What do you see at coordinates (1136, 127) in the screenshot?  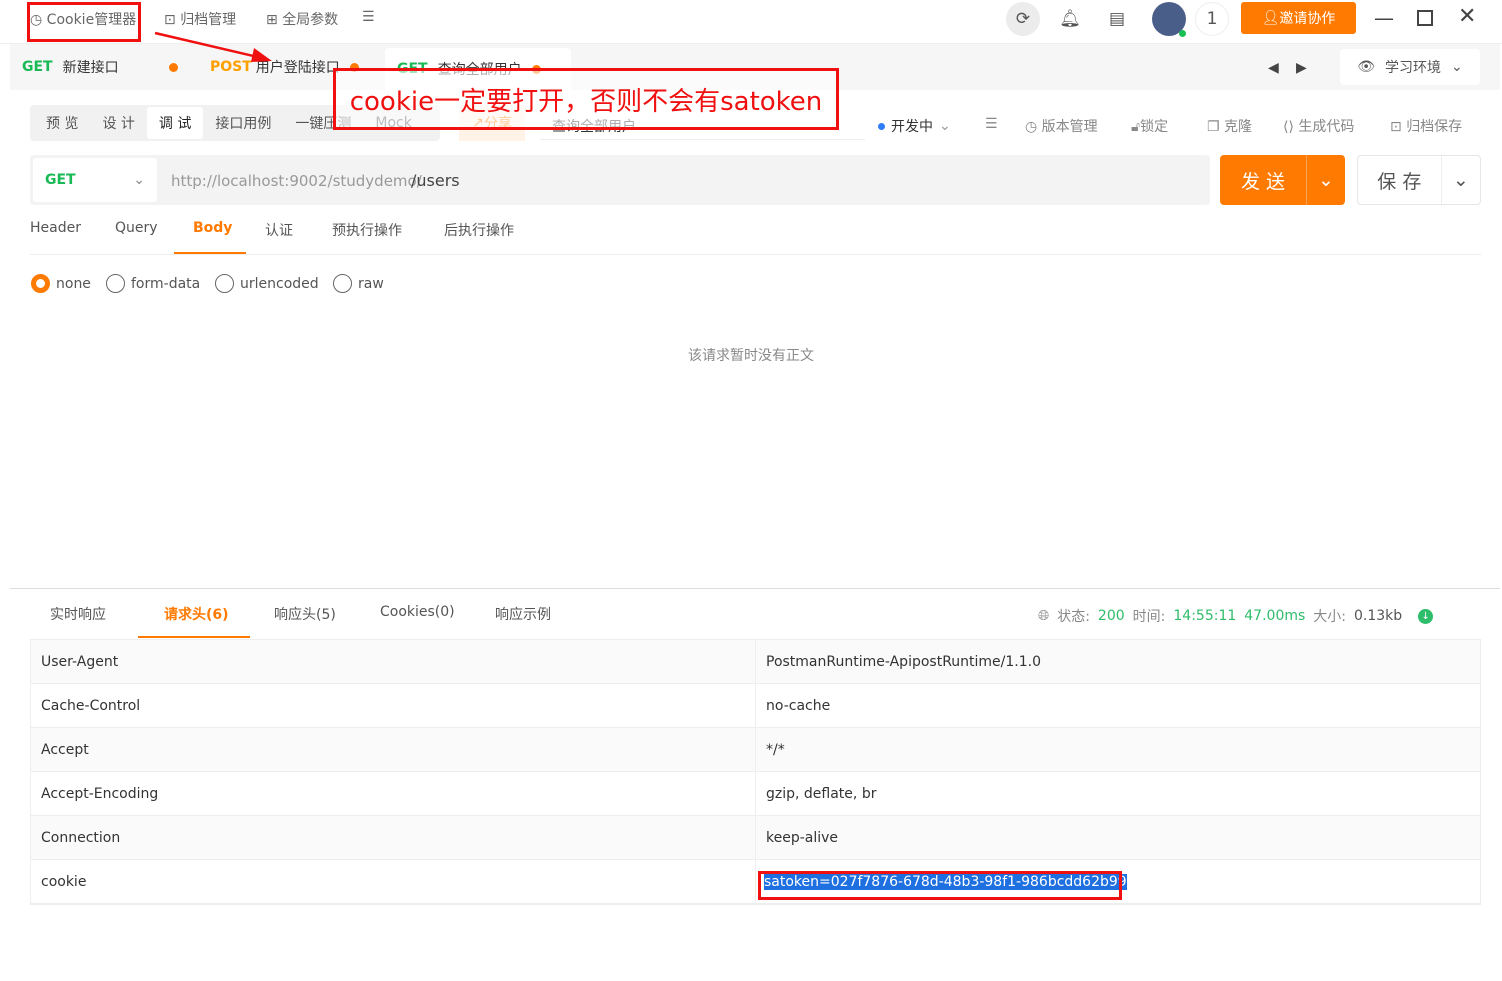 I see `lock-icon: 🔓︎` at bounding box center [1136, 127].